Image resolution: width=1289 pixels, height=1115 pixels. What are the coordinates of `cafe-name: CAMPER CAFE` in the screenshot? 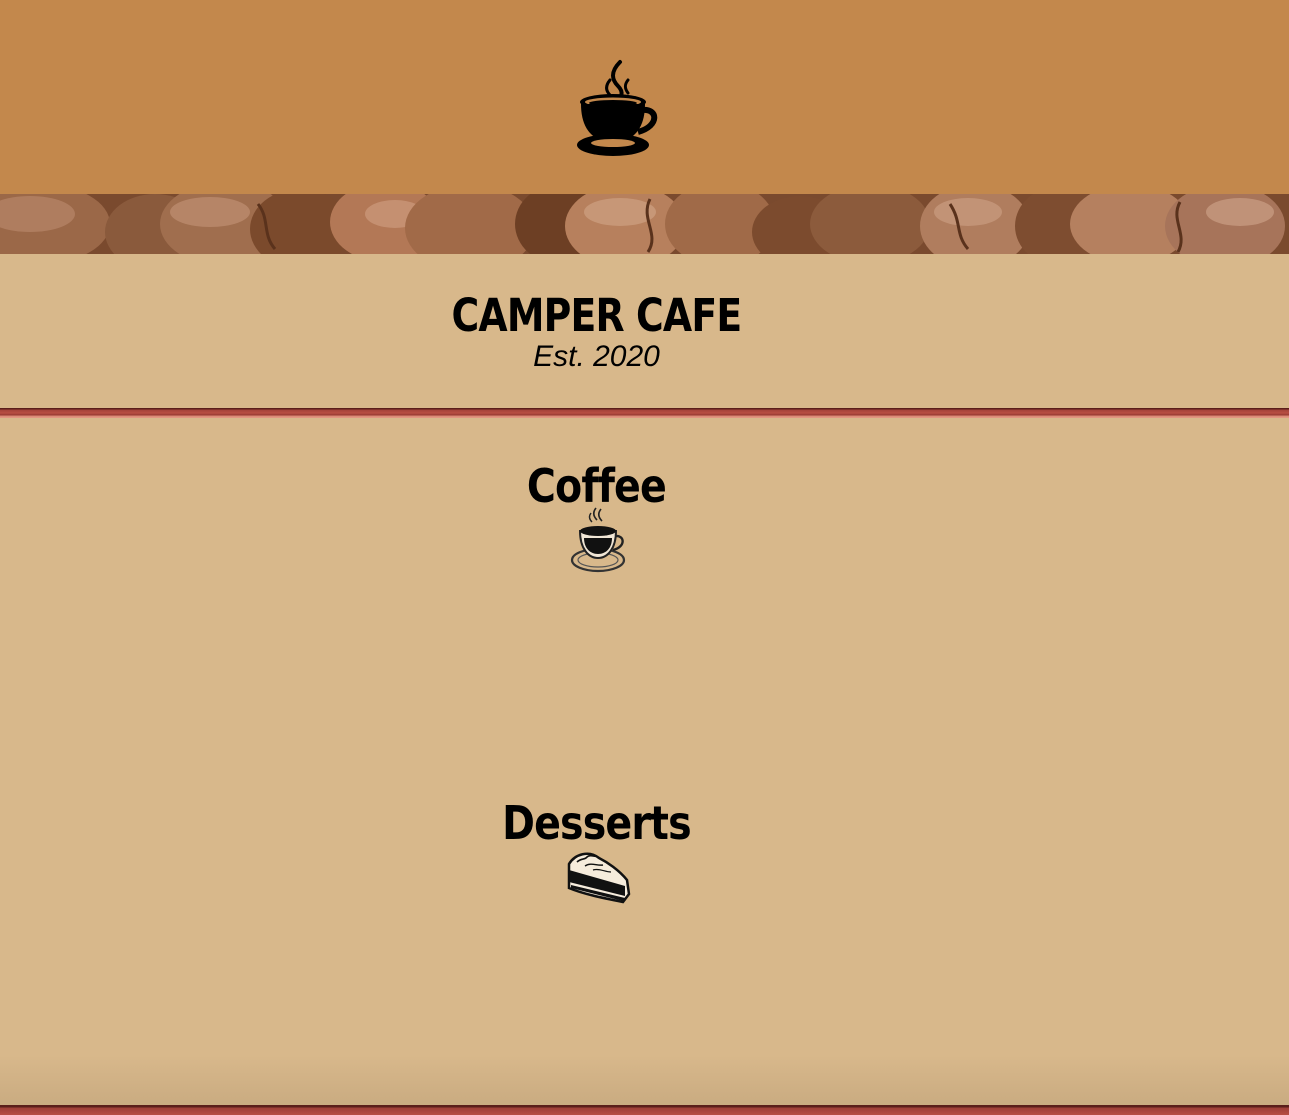 It's located at (597, 315).